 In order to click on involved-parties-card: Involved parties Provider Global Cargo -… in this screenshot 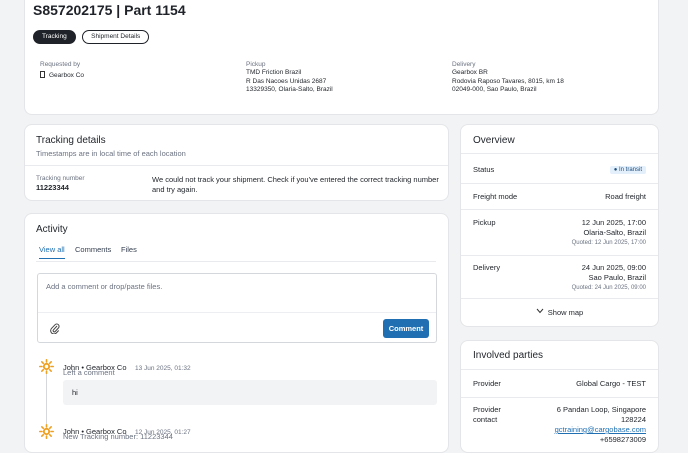, I will do `click(559, 396)`.